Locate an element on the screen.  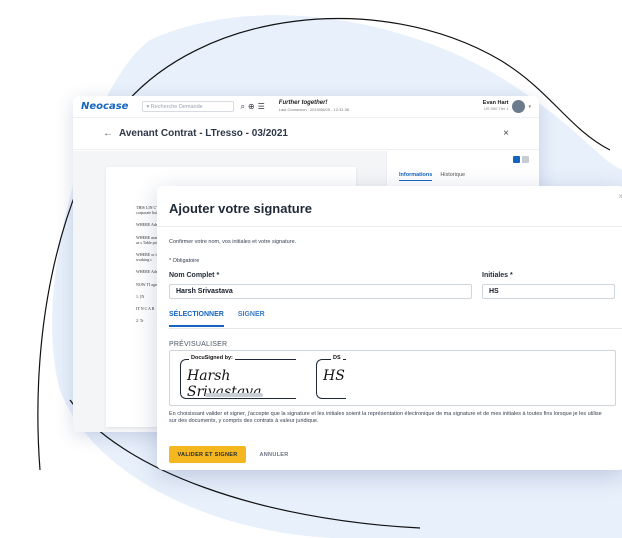
cancel-button: ANNULER is located at coordinates (274, 454).